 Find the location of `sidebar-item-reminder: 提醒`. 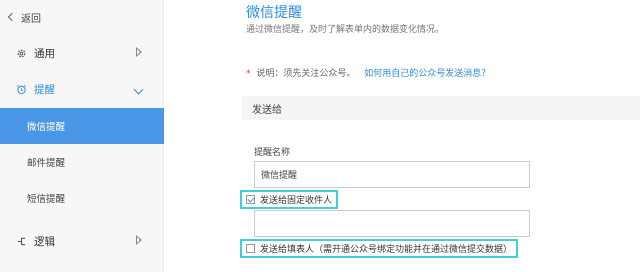

sidebar-item-reminder: 提醒 is located at coordinates (82, 89).